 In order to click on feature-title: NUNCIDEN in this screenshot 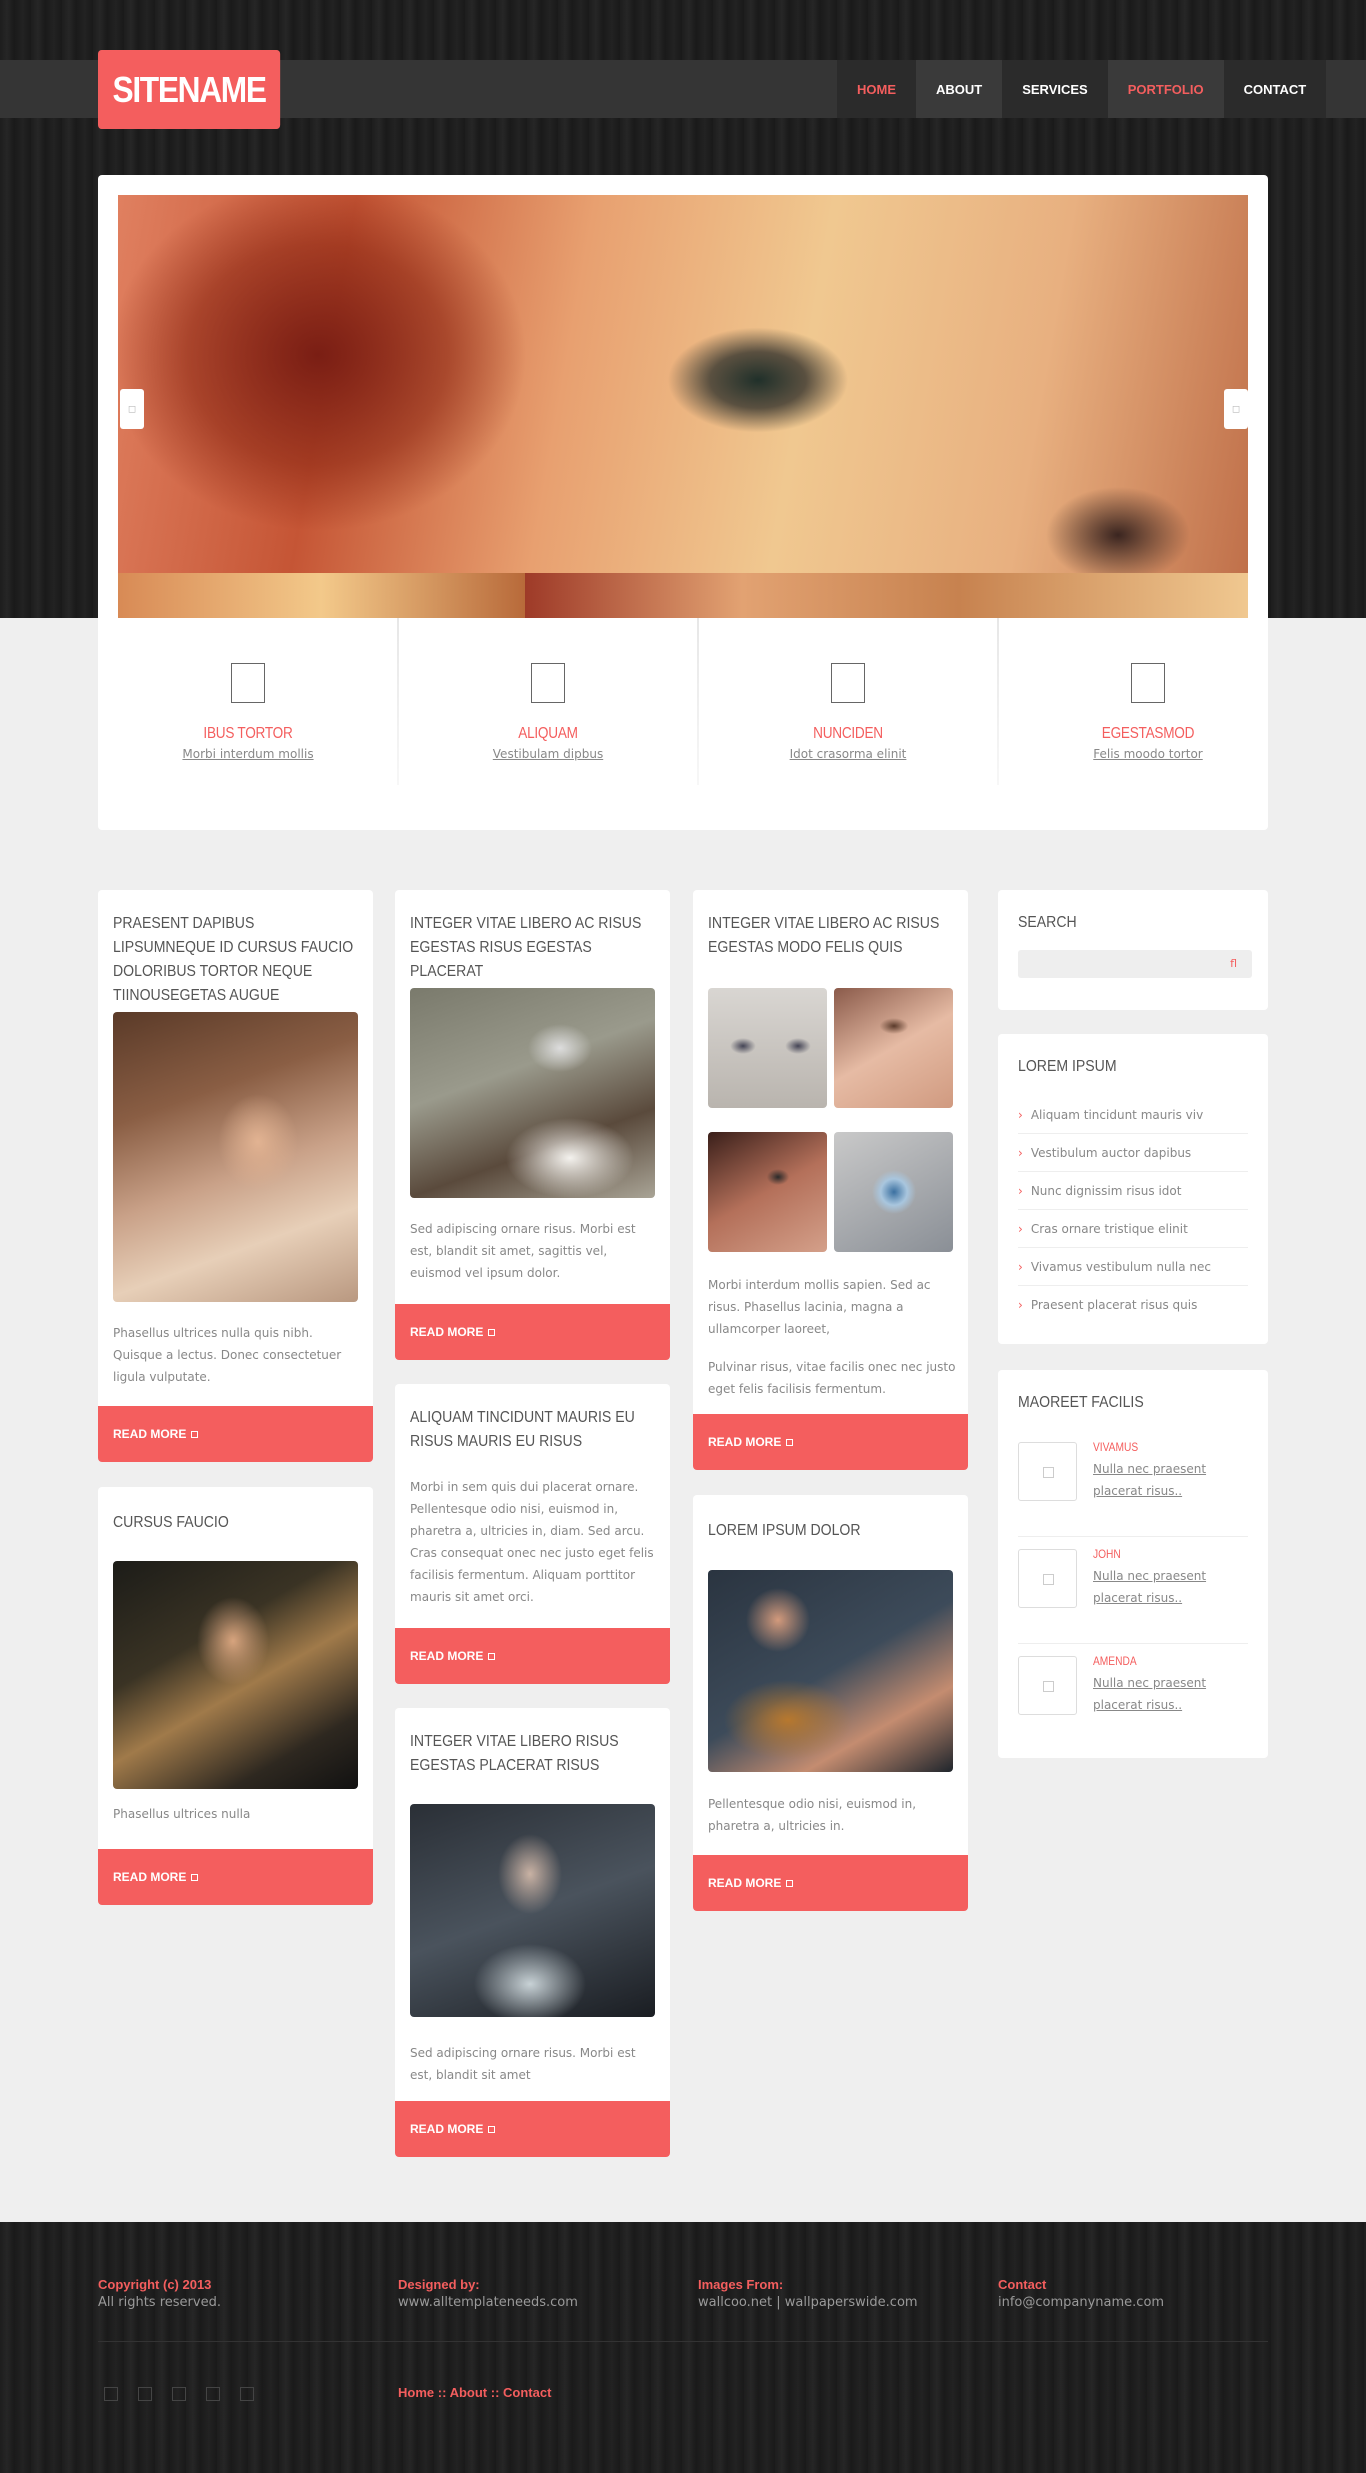, I will do `click(848, 733)`.